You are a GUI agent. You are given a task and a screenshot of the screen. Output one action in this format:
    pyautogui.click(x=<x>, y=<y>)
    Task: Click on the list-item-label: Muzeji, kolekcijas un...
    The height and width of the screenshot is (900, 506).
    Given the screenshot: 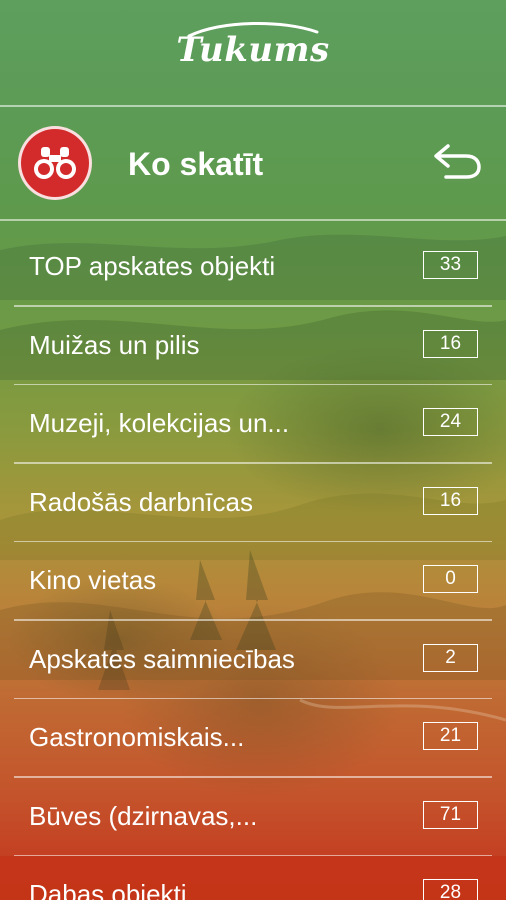 What is the action you would take?
    pyautogui.click(x=159, y=423)
    